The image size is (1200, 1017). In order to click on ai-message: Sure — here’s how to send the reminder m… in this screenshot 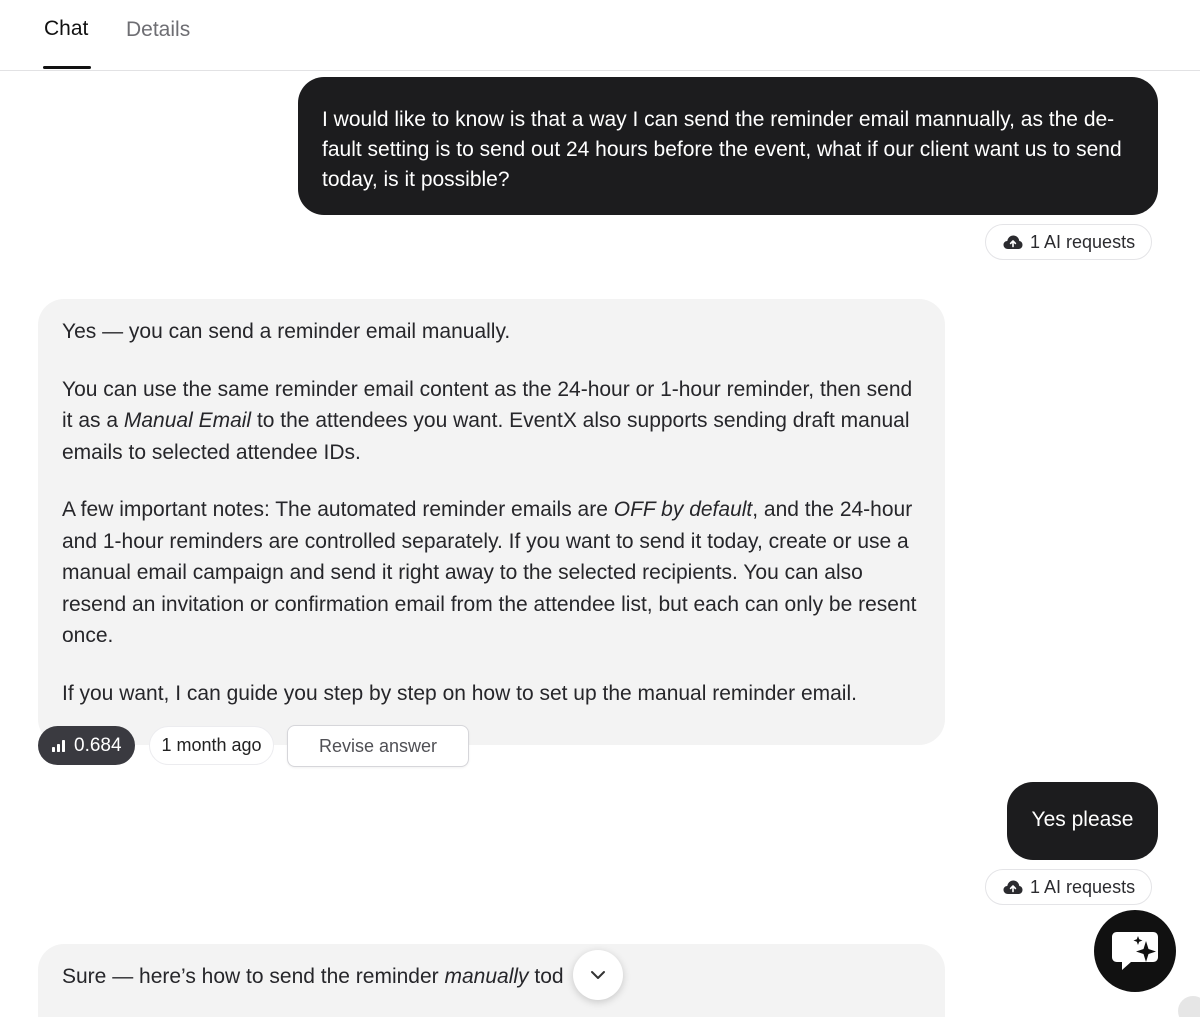, I will do `click(491, 980)`.